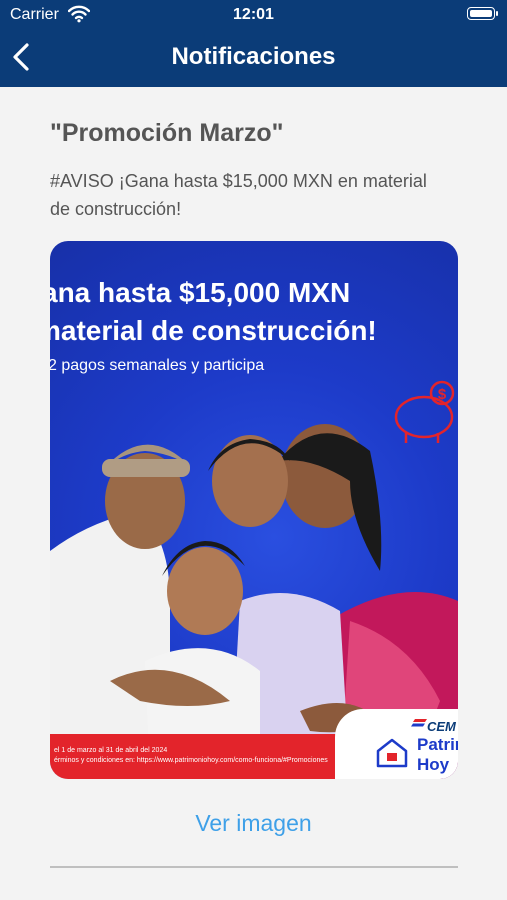 The image size is (507, 900). Describe the element at coordinates (213, 330) in the screenshot. I see `promo-headline-2: material de construcción!` at that location.